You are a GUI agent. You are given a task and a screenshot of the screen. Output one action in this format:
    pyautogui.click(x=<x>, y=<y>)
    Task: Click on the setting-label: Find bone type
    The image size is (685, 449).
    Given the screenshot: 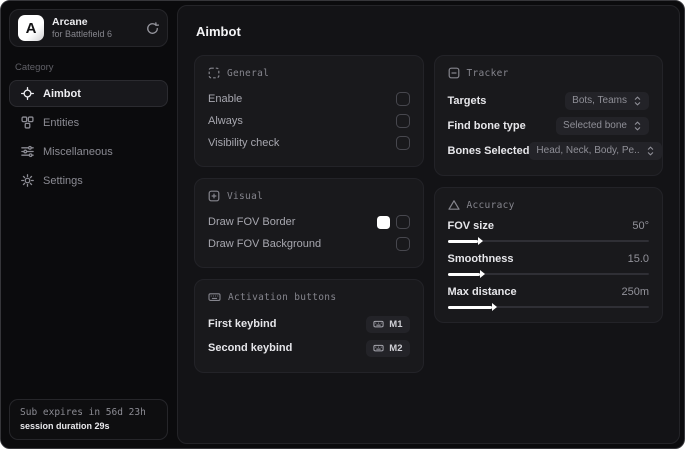 What is the action you would take?
    pyautogui.click(x=486, y=125)
    